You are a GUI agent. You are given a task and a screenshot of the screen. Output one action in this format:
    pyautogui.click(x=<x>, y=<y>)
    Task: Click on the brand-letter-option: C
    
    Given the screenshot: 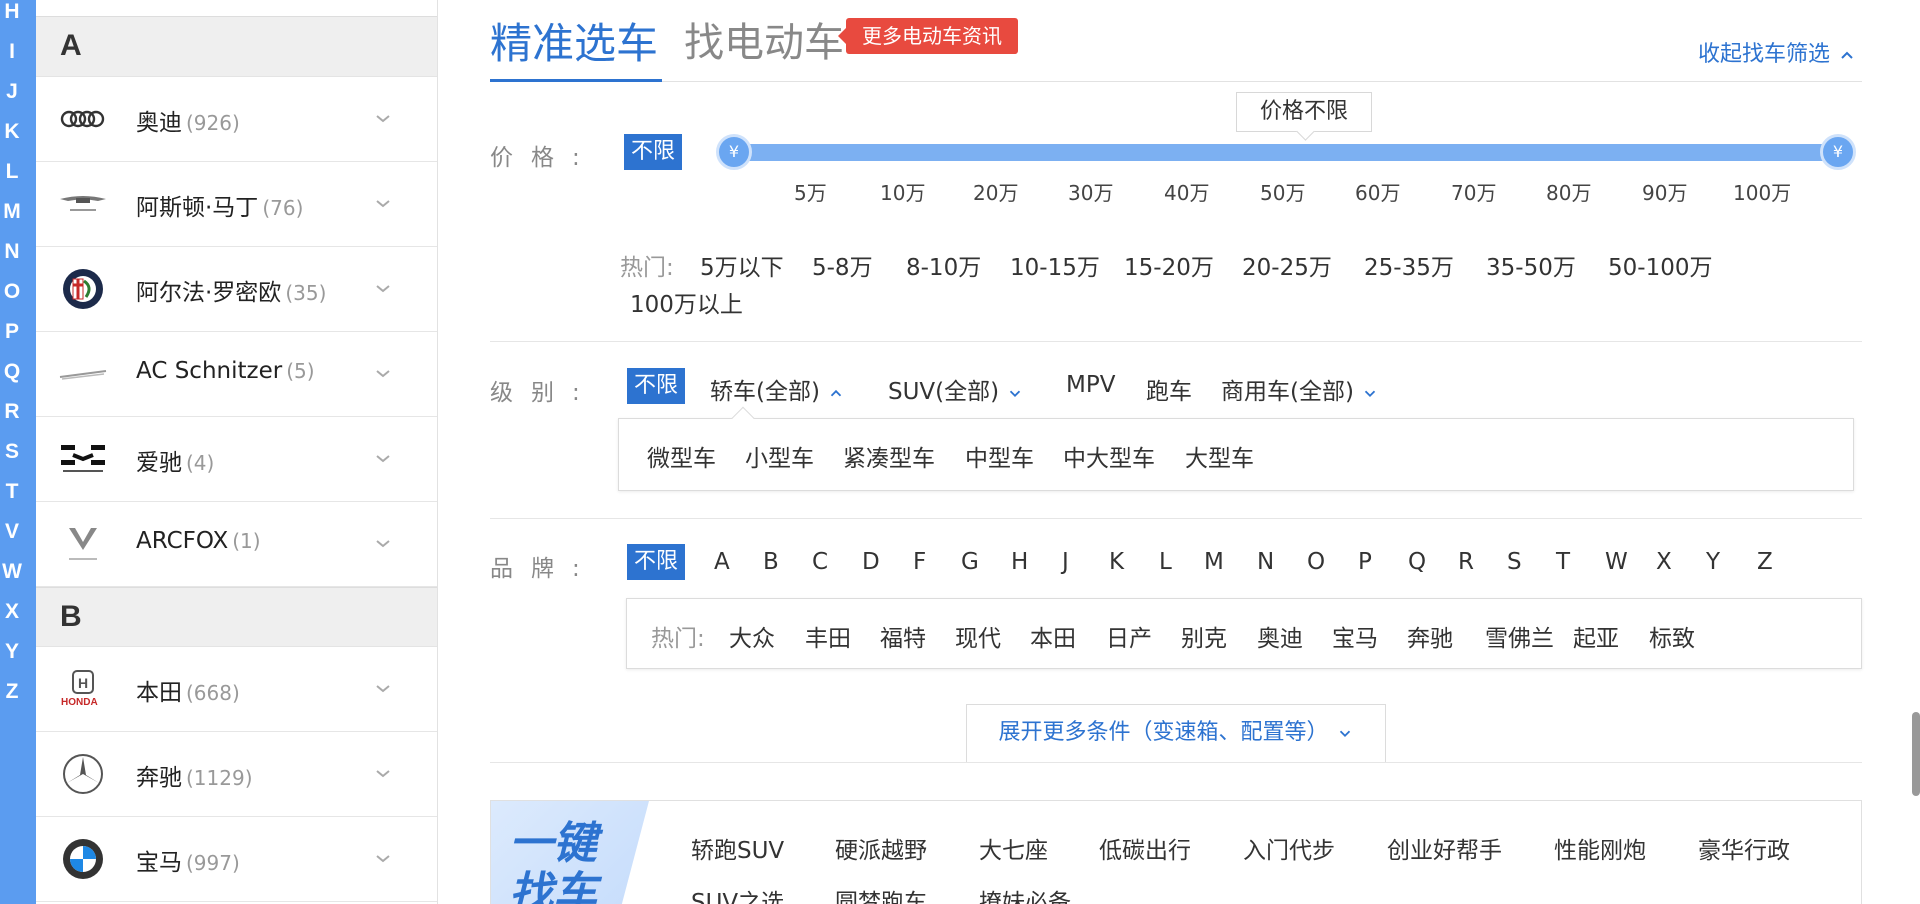 What is the action you would take?
    pyautogui.click(x=820, y=562)
    